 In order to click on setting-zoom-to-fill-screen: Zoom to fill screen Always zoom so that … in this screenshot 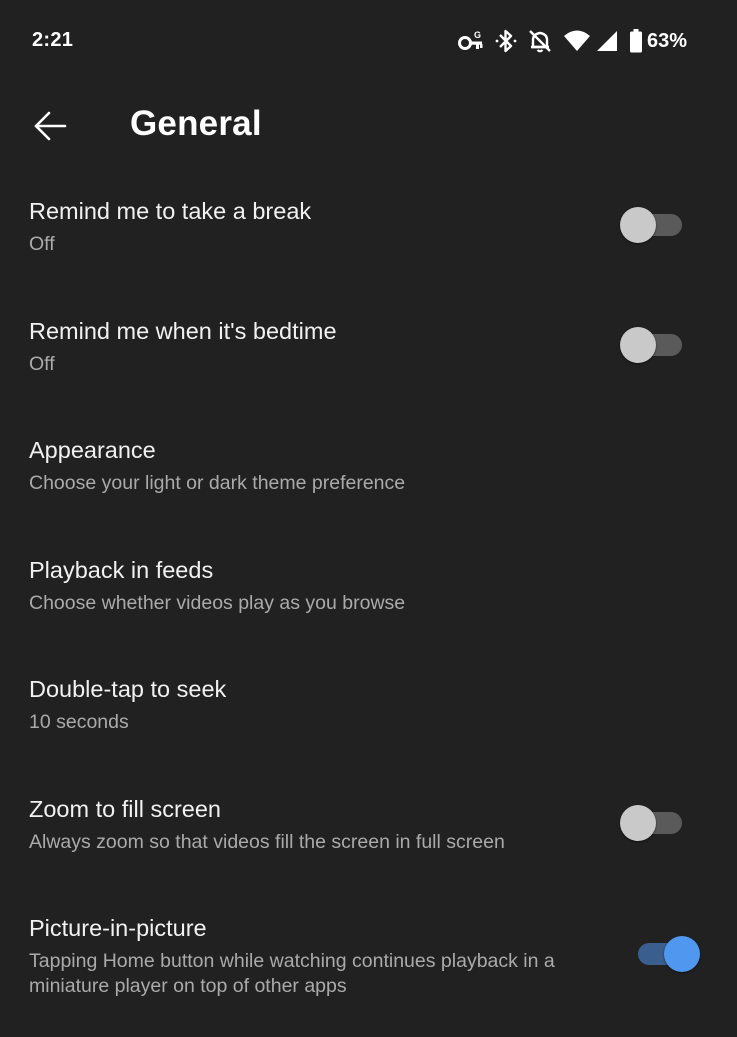, I will do `click(368, 838)`.